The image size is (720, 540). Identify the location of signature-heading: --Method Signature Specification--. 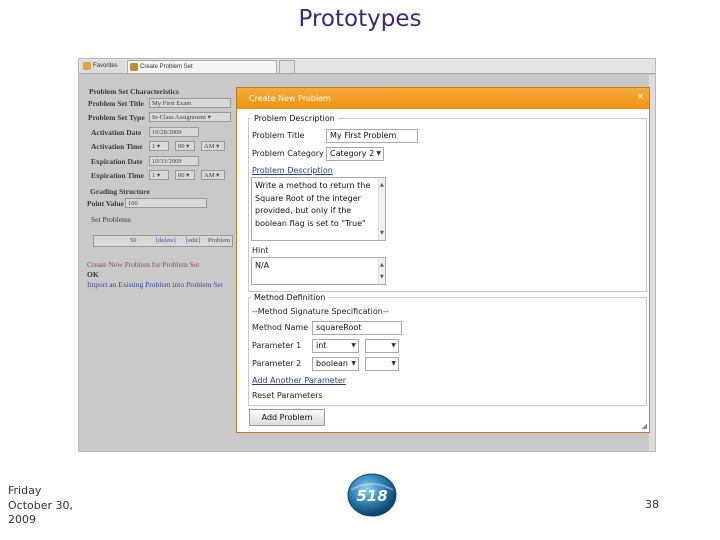
(320, 311).